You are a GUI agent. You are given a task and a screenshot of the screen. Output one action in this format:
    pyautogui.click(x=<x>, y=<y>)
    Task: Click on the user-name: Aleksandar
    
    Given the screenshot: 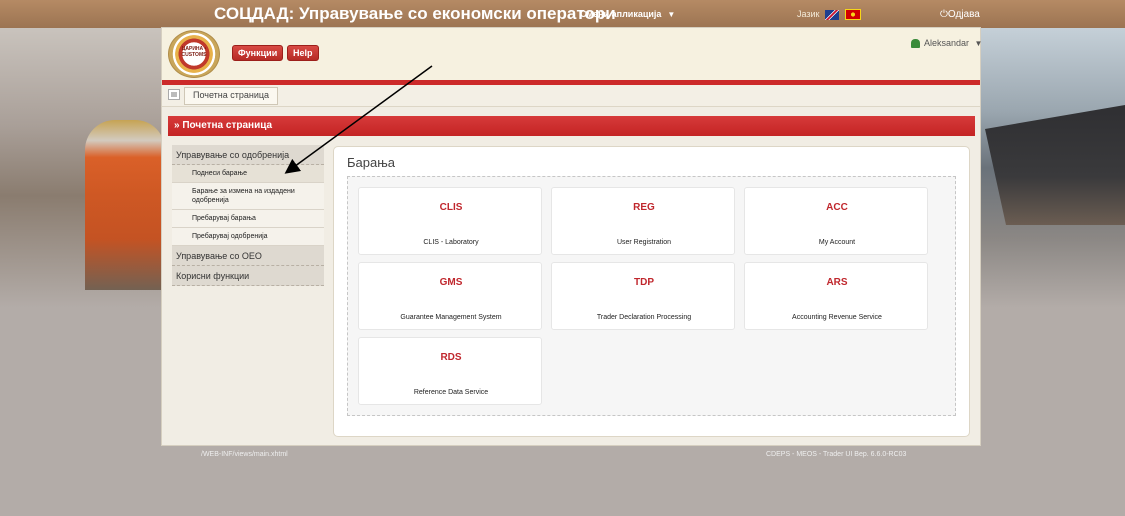 What is the action you would take?
    pyautogui.click(x=947, y=43)
    